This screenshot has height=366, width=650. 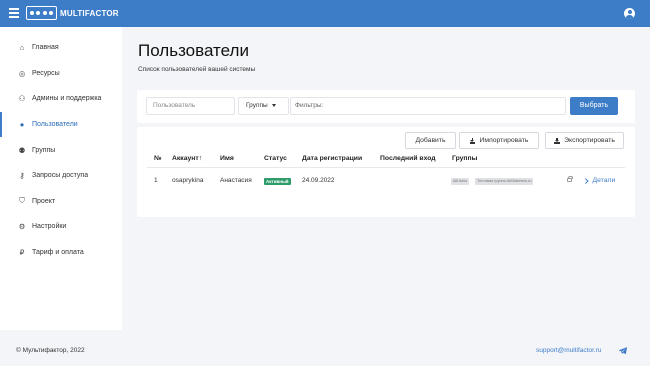 What do you see at coordinates (257, 105) in the screenshot?
I see `groups-dropdown-label: Группы` at bounding box center [257, 105].